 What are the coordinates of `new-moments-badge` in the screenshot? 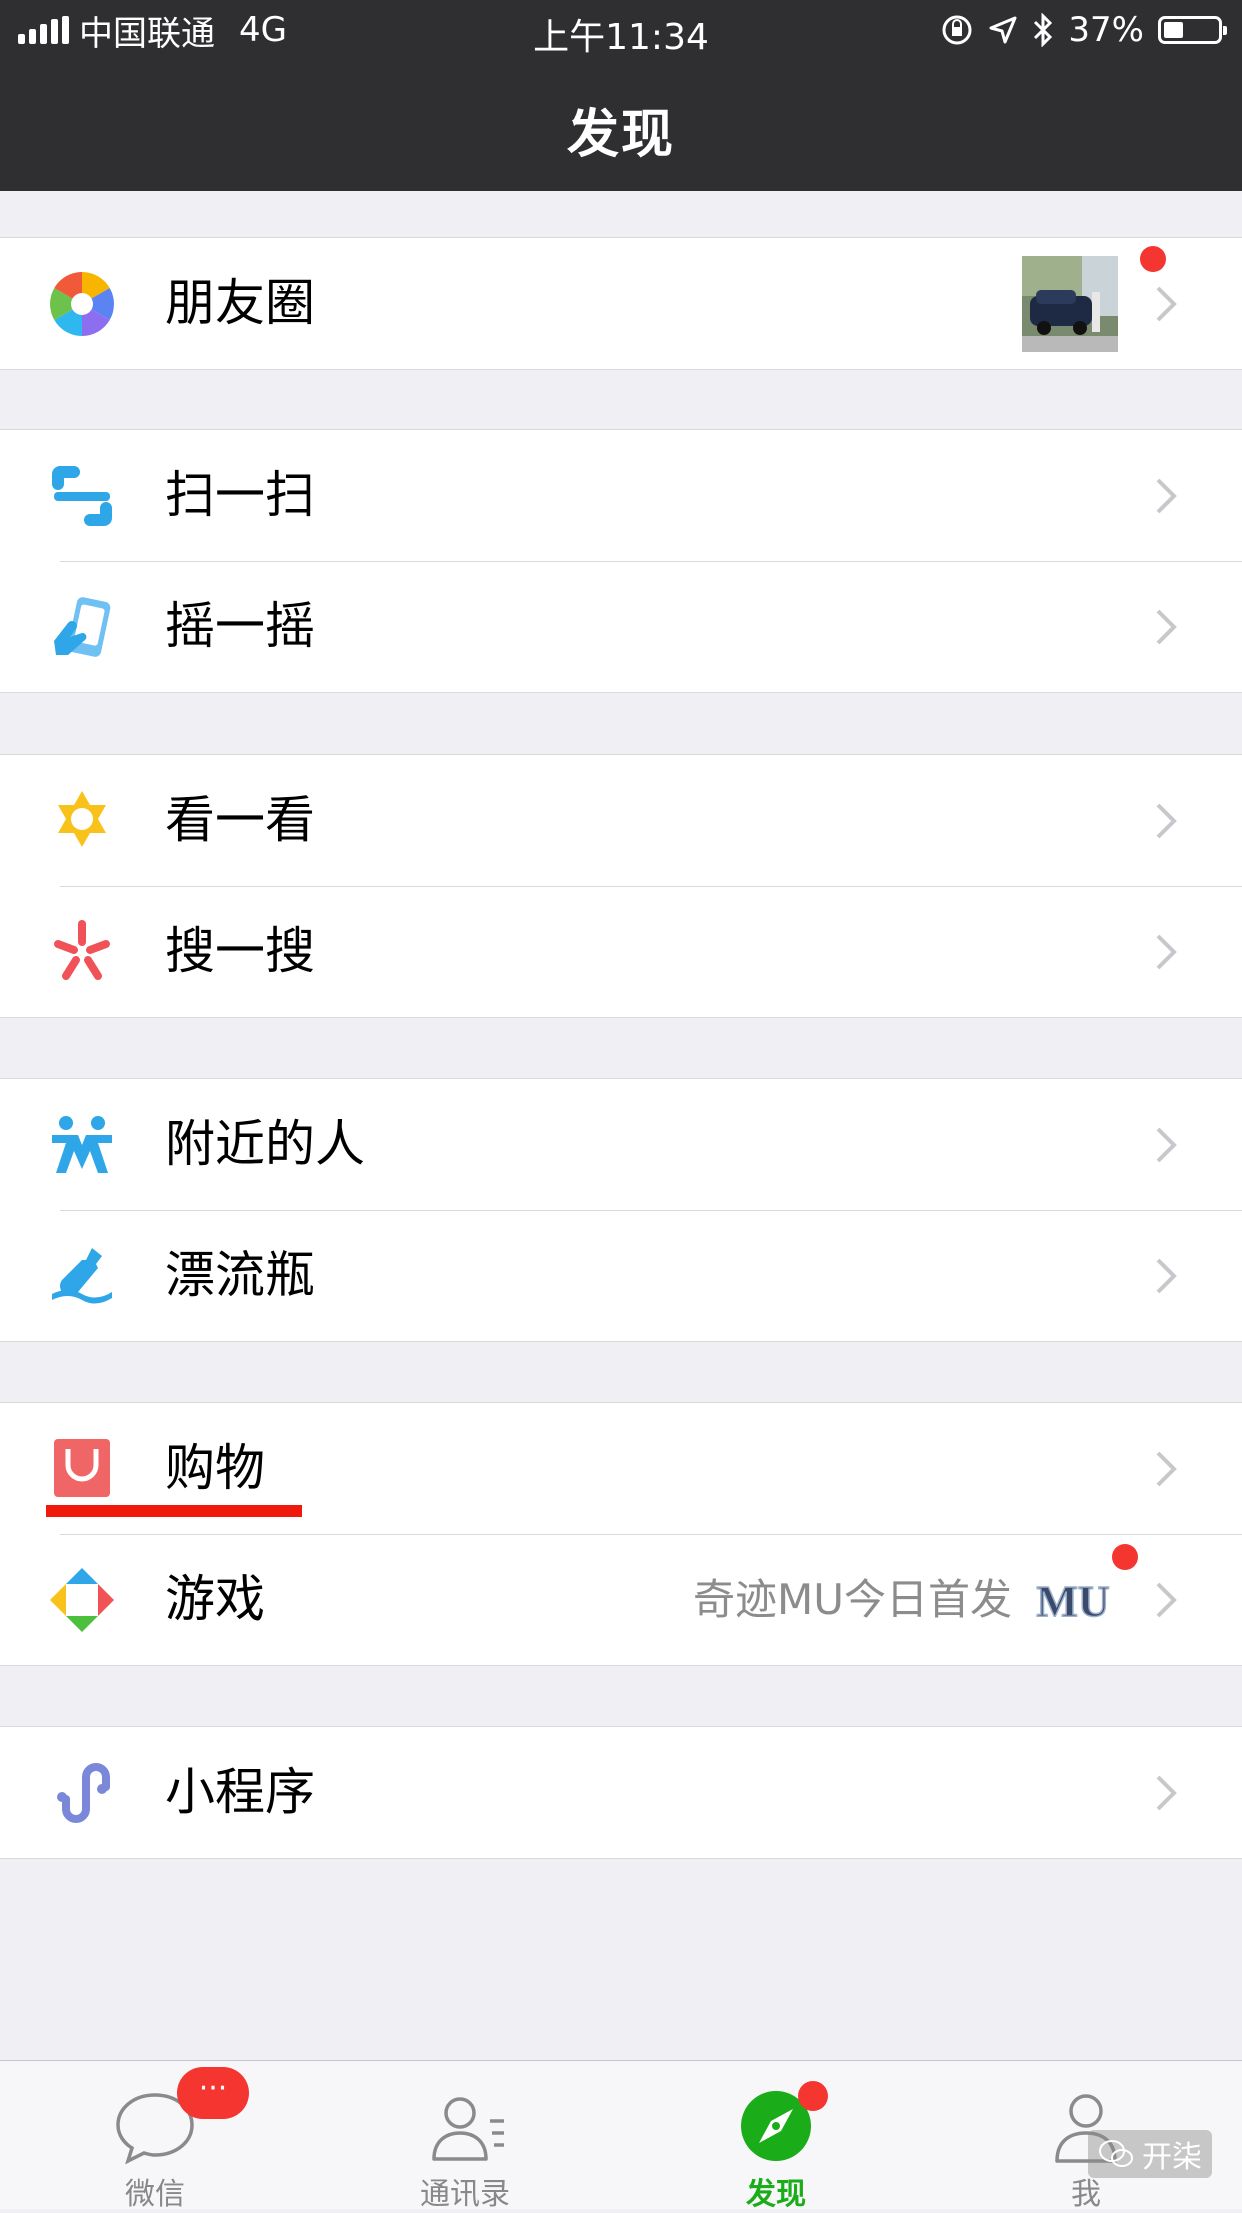 It's located at (1153, 259).